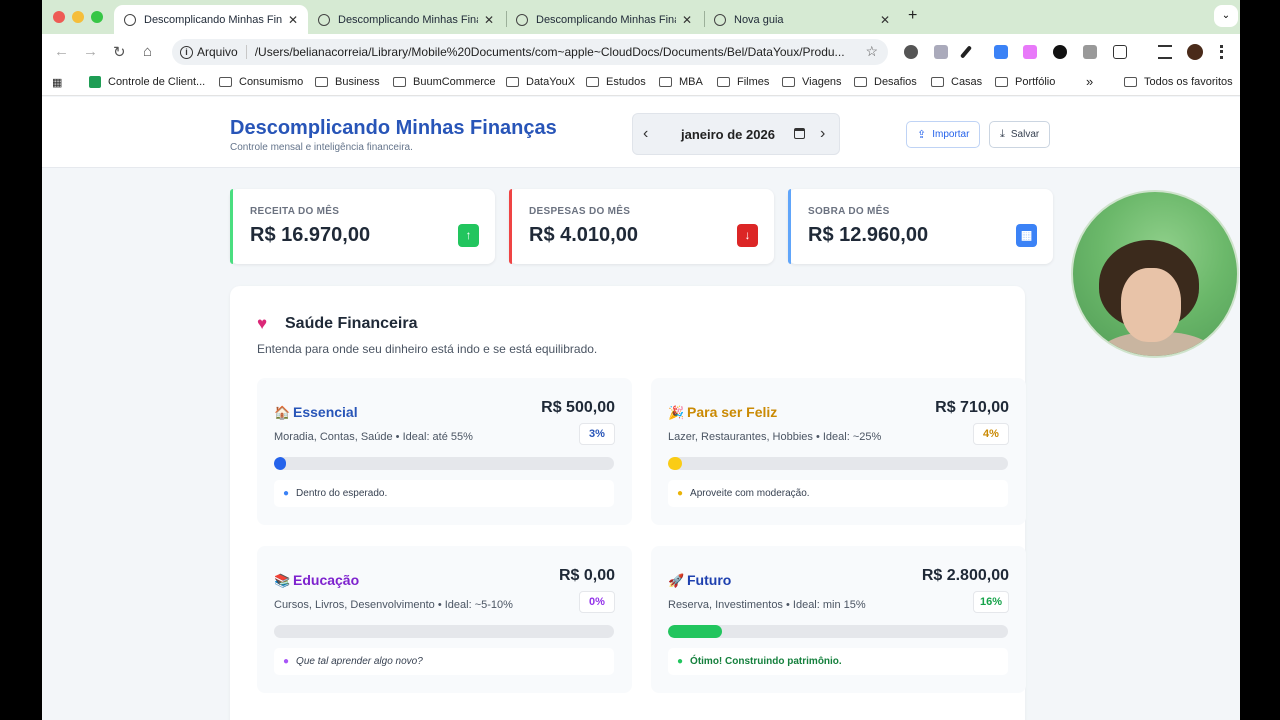 Image resolution: width=1280 pixels, height=720 pixels. Describe the element at coordinates (262, 323) in the screenshot. I see `heart-pulse-icon: ♥` at that location.